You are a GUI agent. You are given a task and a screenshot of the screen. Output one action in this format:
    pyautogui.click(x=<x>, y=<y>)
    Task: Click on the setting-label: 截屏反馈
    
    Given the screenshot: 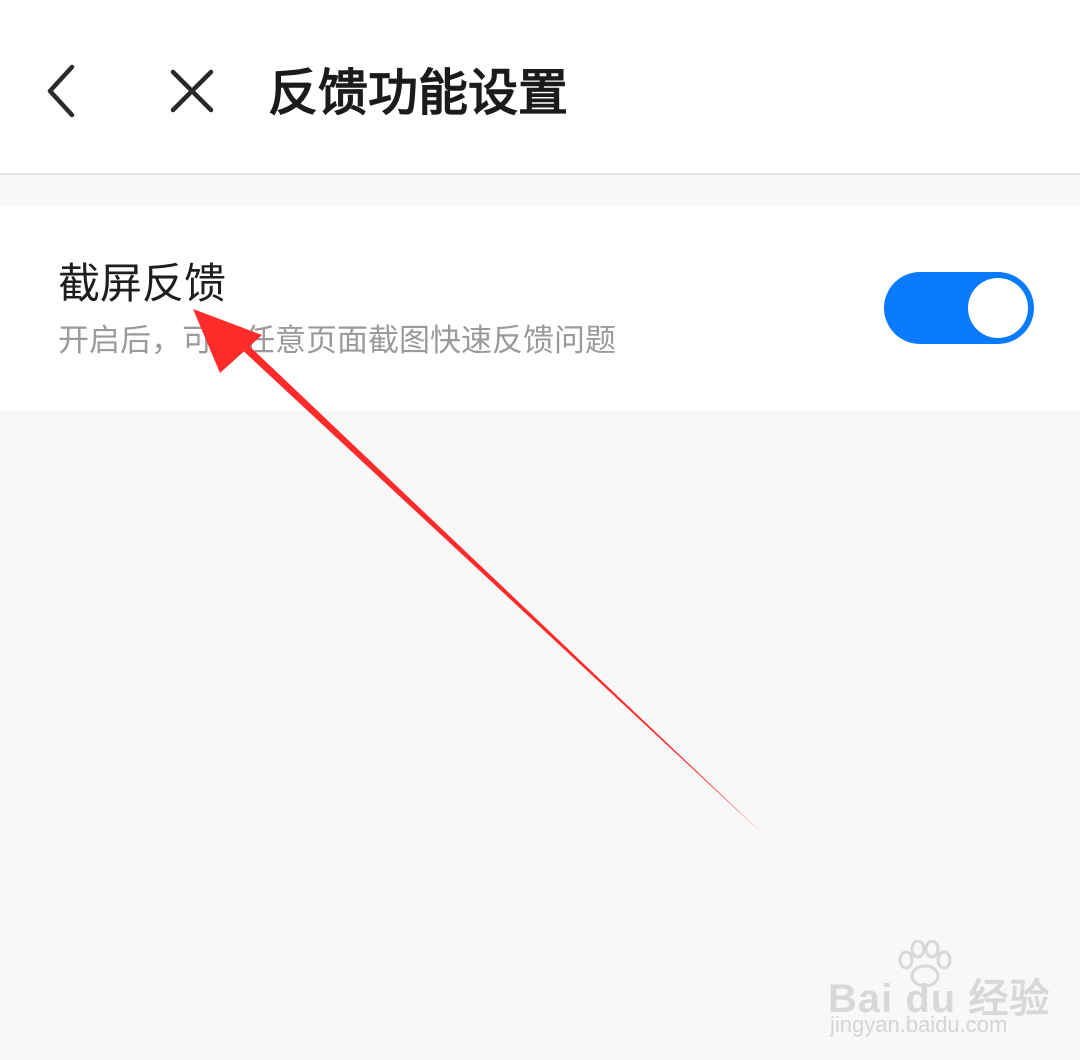 What is the action you would take?
    pyautogui.click(x=142, y=283)
    